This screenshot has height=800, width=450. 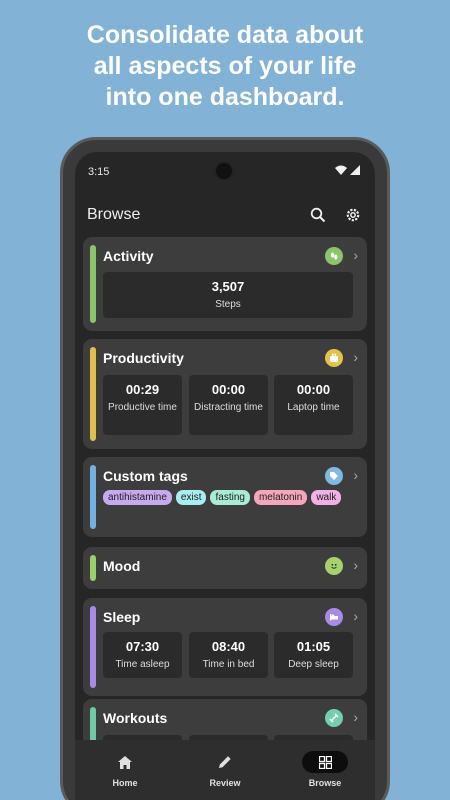 What do you see at coordinates (125, 783) in the screenshot?
I see `nav-label: Home` at bounding box center [125, 783].